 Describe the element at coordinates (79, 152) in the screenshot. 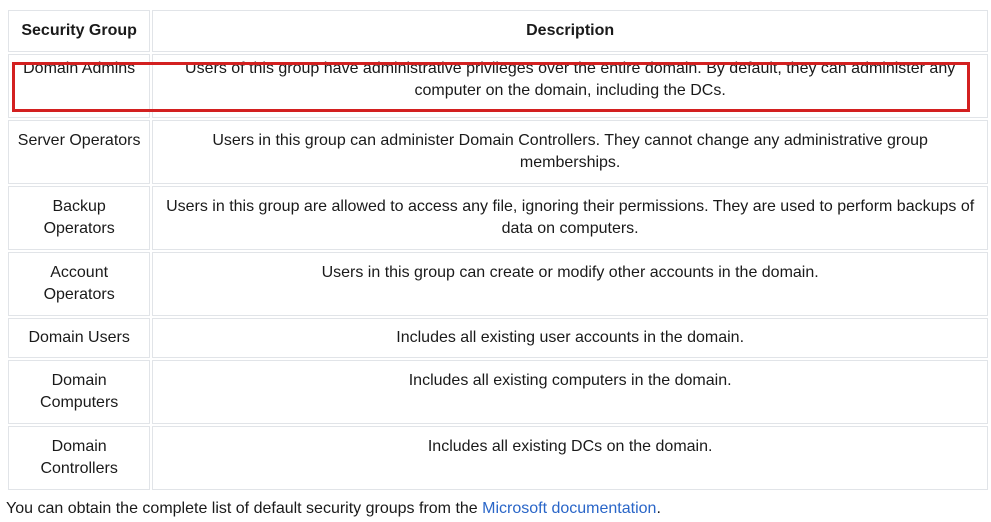

I see `group-name-cell: Server Operators` at that location.